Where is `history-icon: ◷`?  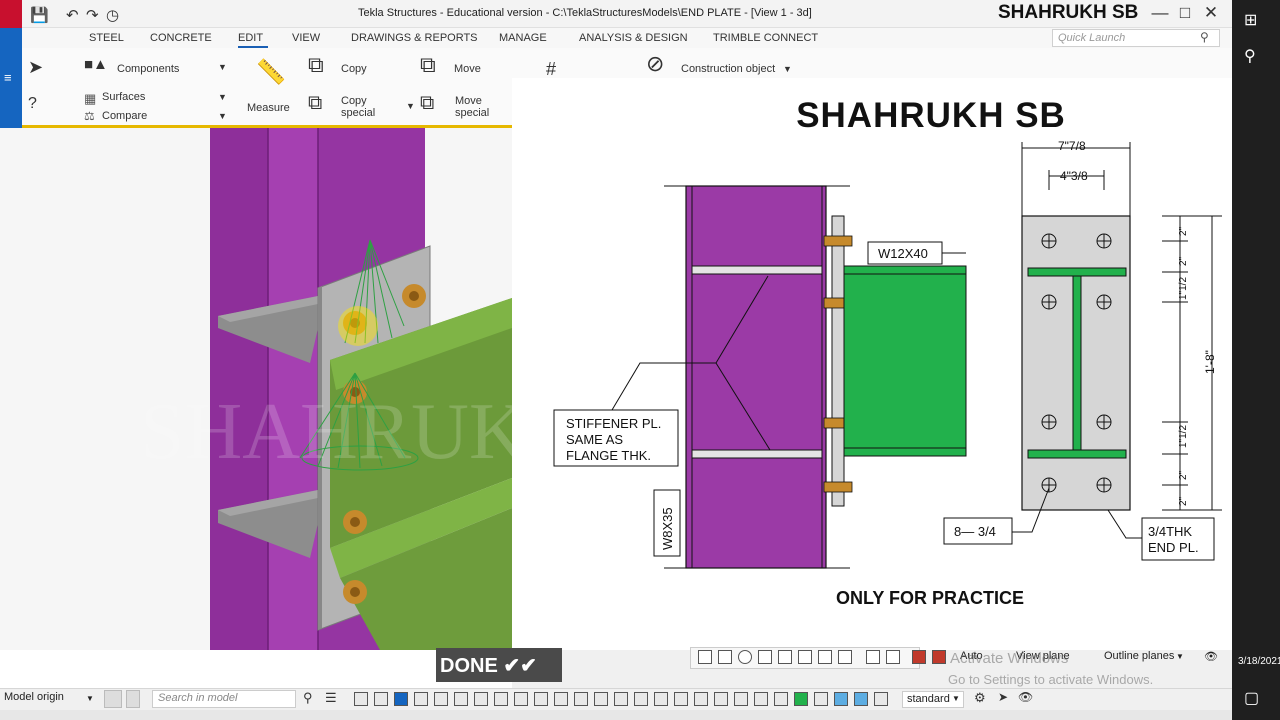
history-icon: ◷ is located at coordinates (112, 15).